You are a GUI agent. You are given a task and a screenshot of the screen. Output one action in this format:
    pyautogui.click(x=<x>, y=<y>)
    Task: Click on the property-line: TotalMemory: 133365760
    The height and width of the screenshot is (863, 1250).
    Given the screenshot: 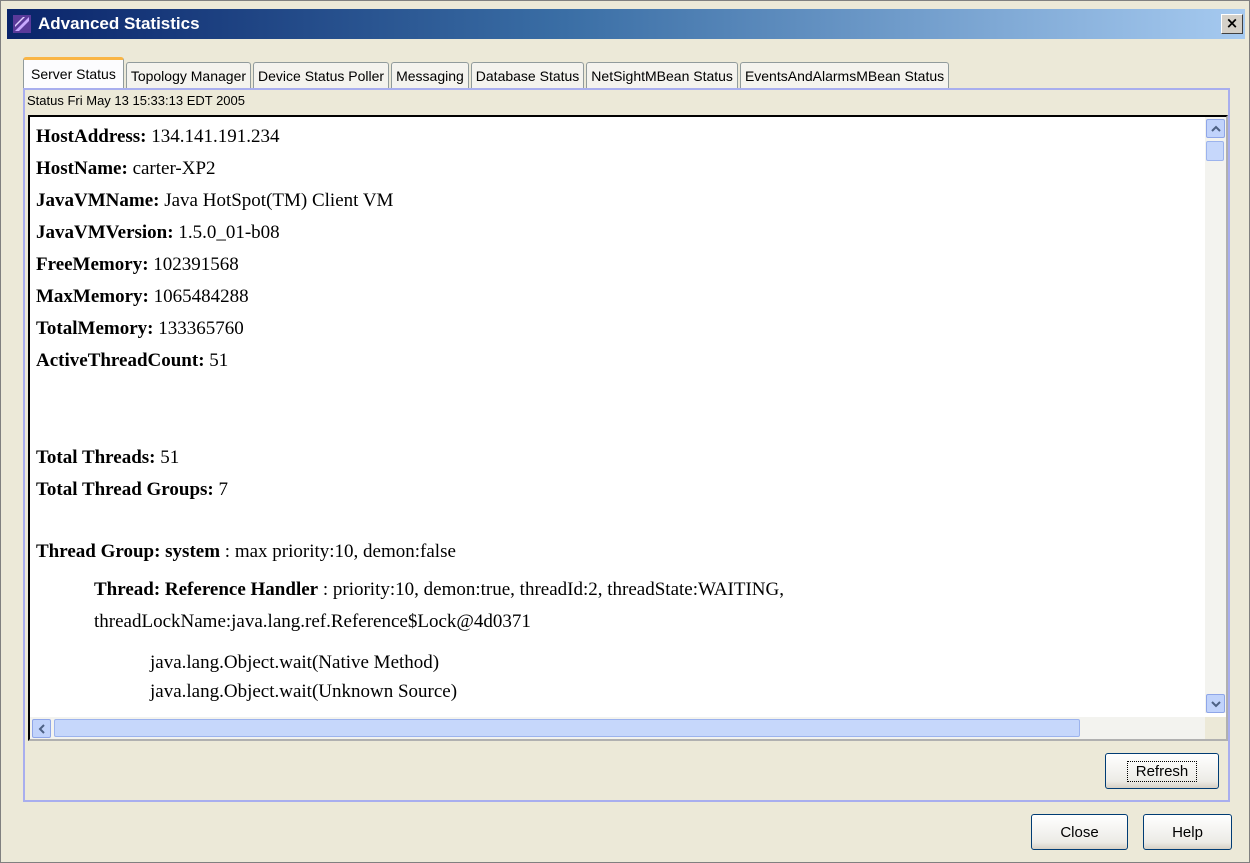 What is the action you would take?
    pyautogui.click(x=616, y=329)
    